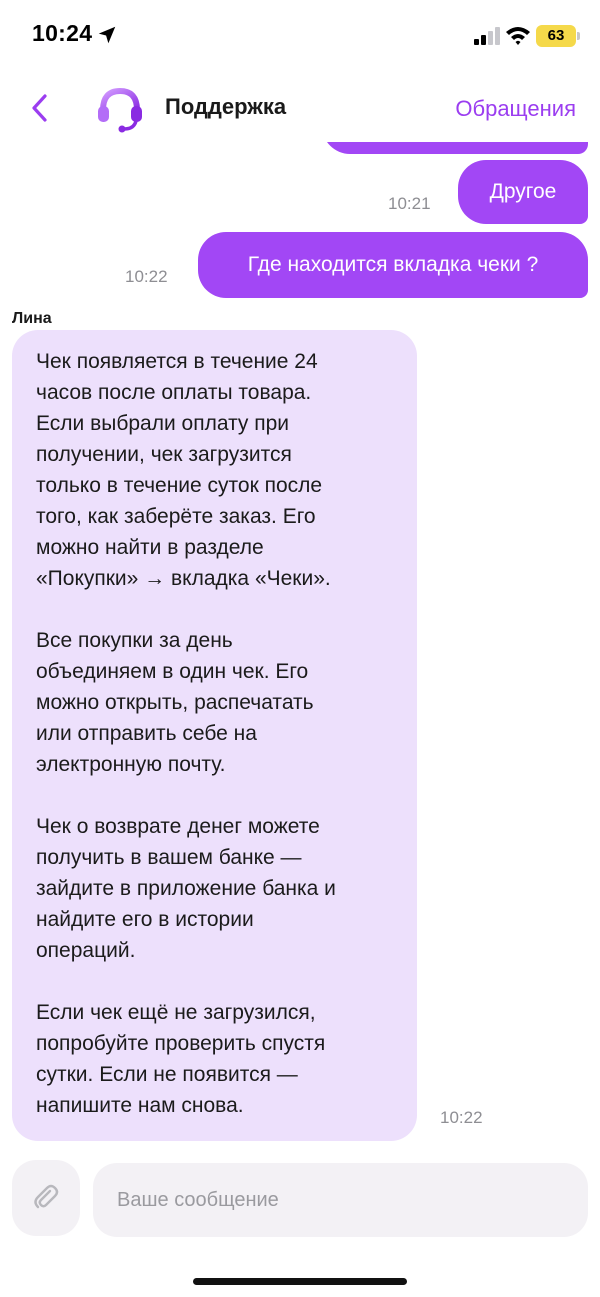 This screenshot has width=600, height=1297. Describe the element at coordinates (523, 192) in the screenshot. I see `outgoing-message: Другое` at that location.